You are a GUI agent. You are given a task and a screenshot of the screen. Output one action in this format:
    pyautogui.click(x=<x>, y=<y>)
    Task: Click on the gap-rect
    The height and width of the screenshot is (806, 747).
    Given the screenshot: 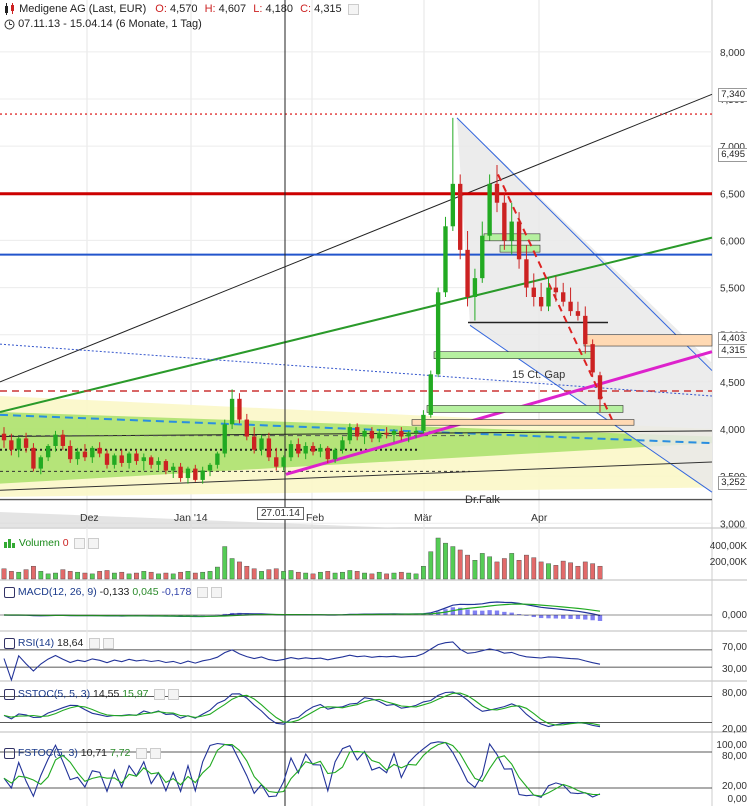 What is the action you would take?
    pyautogui.click(x=523, y=422)
    